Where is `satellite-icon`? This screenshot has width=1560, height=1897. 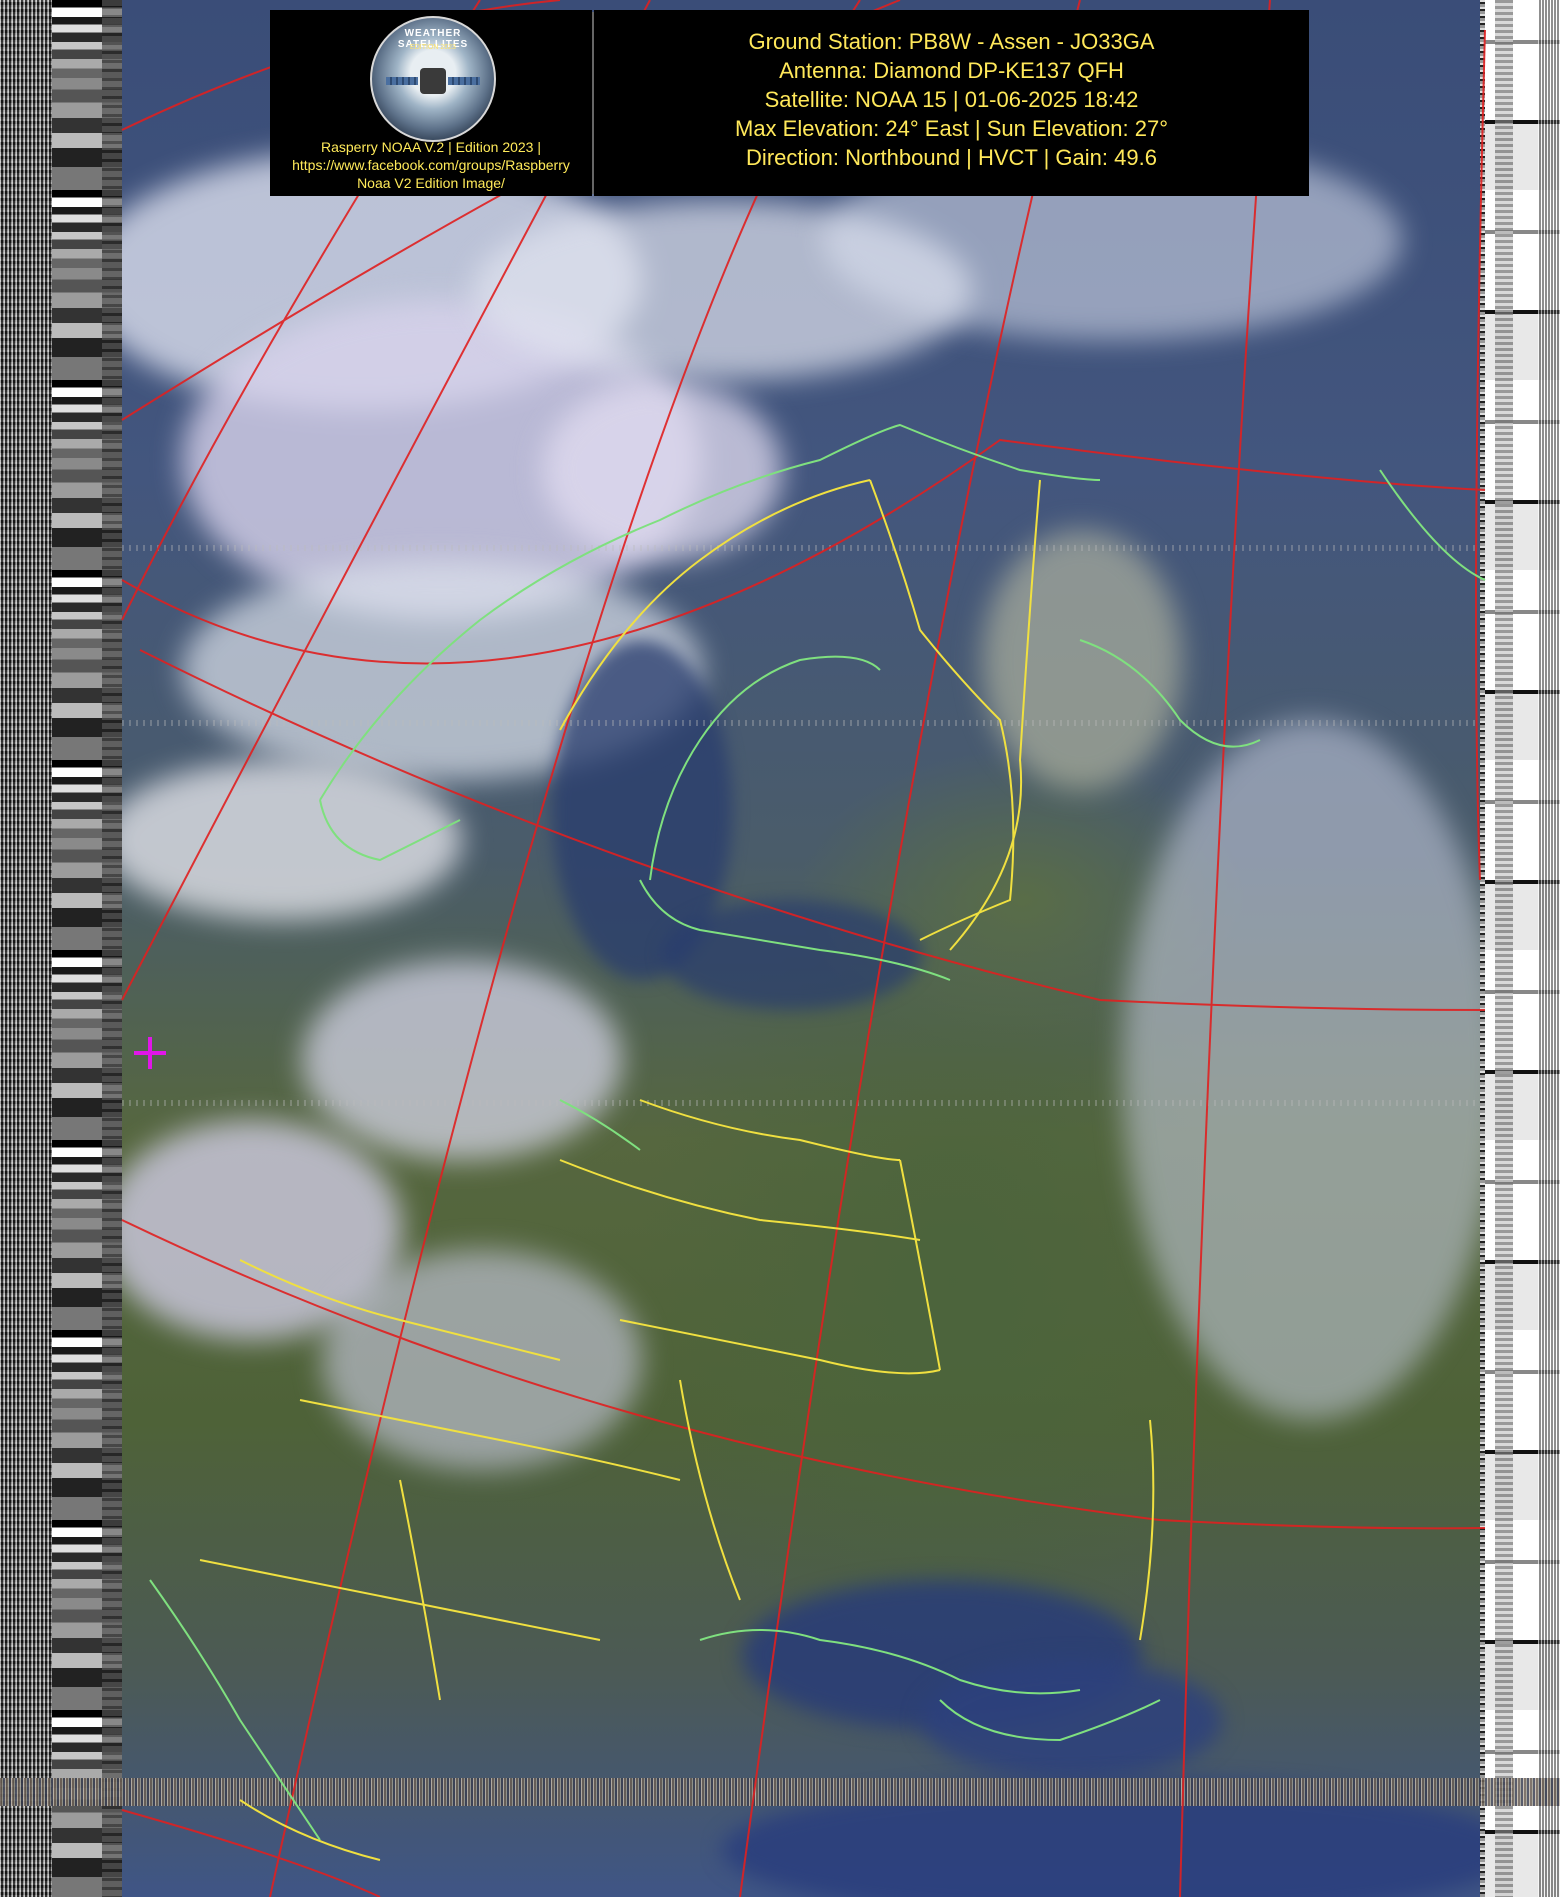 satellite-icon is located at coordinates (433, 81).